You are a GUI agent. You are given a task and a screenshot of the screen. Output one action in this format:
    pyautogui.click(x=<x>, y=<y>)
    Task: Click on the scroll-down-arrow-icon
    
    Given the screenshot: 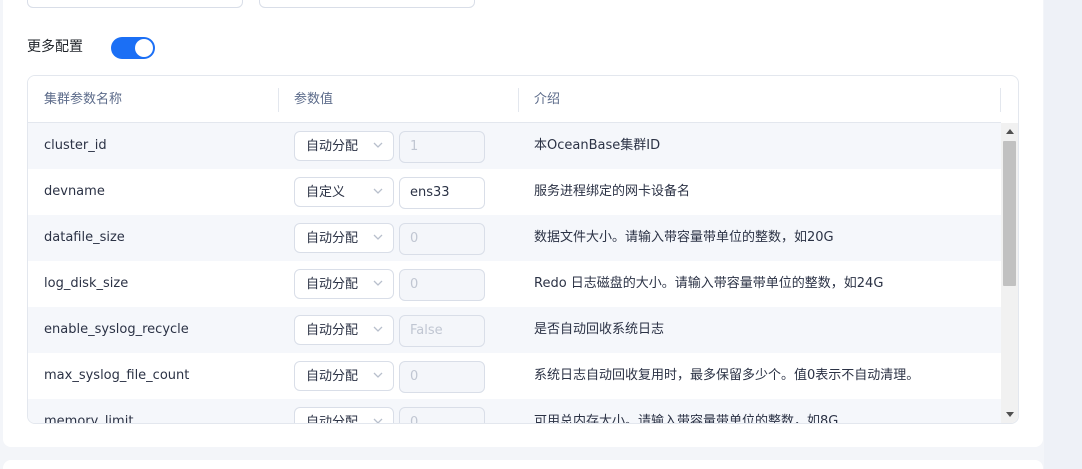 What is the action you would take?
    pyautogui.click(x=1009, y=414)
    